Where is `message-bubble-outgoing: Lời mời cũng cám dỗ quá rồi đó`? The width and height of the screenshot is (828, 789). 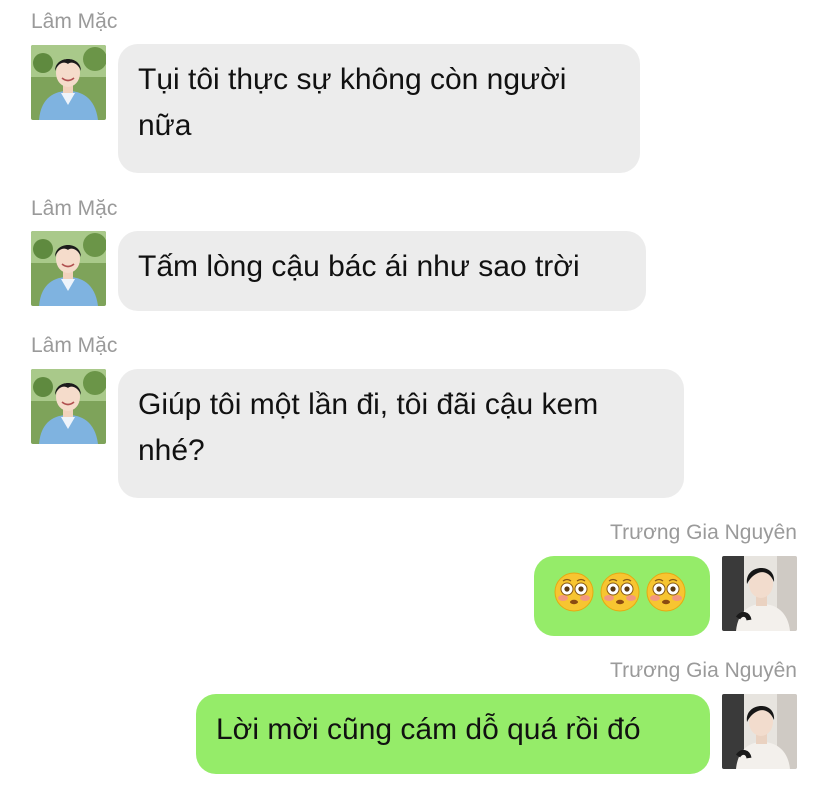
message-bubble-outgoing: Lời mời cũng cám dỗ quá rồi đó is located at coordinates (453, 734).